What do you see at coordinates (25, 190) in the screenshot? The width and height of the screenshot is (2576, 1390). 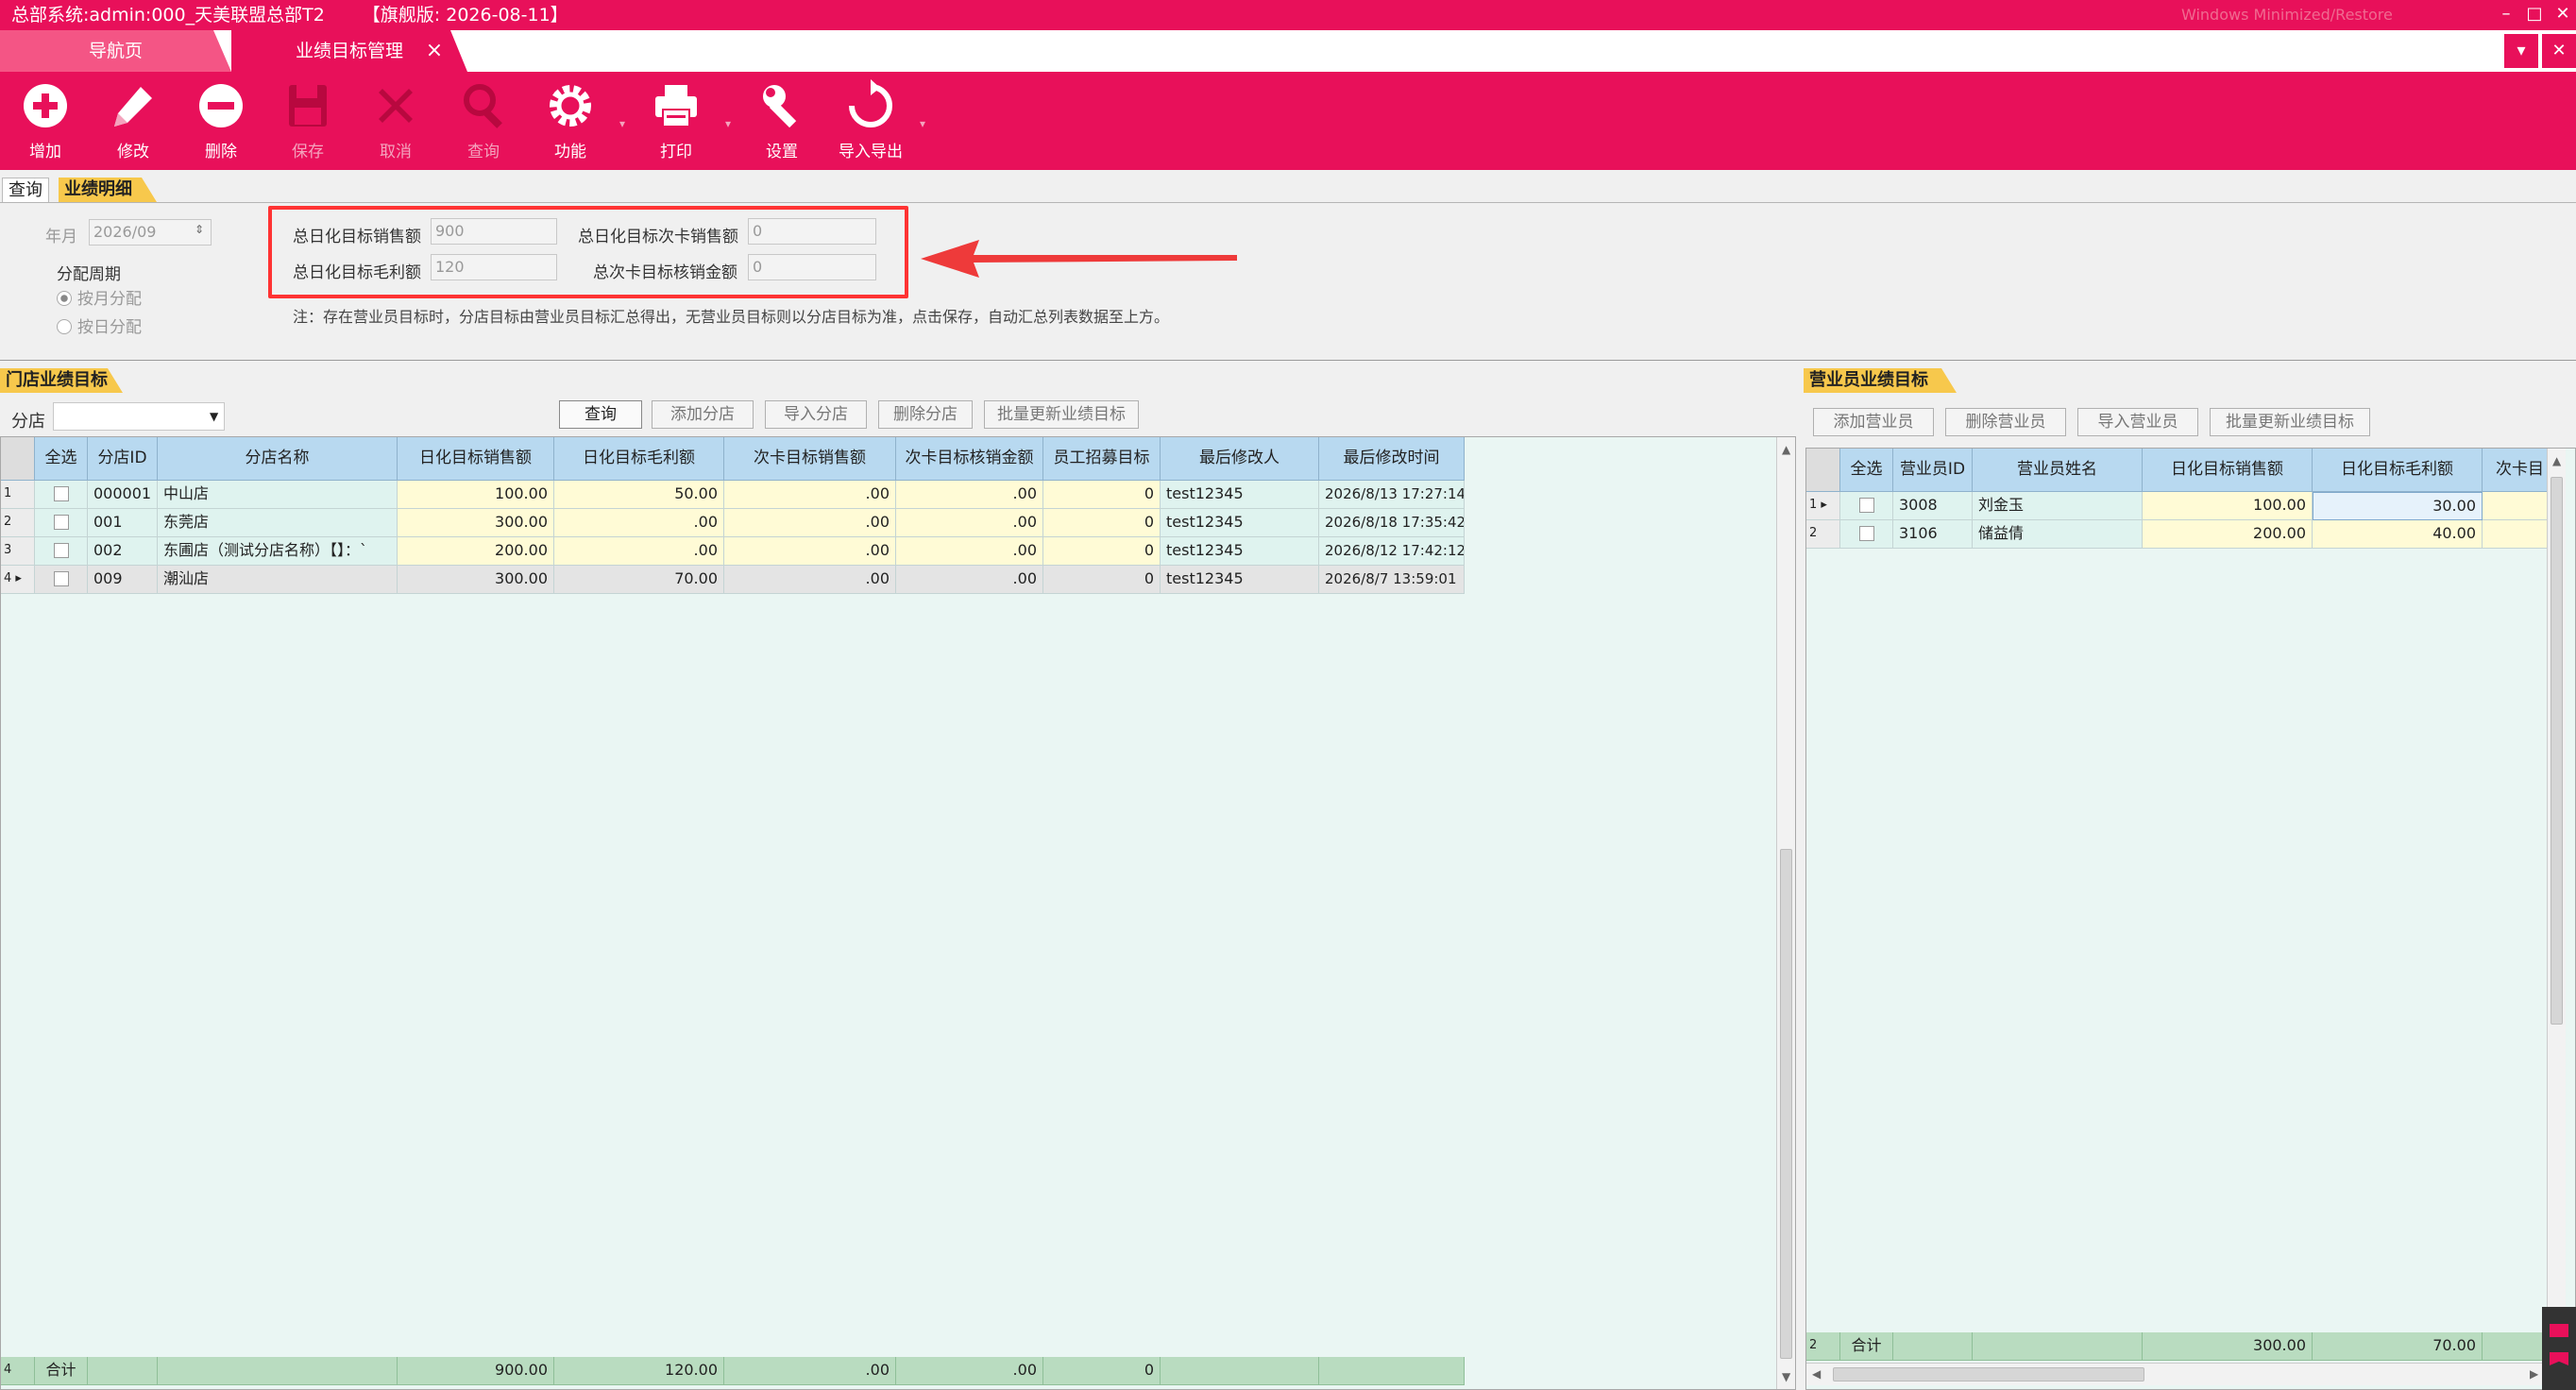 I see `subtab-query: 查询` at bounding box center [25, 190].